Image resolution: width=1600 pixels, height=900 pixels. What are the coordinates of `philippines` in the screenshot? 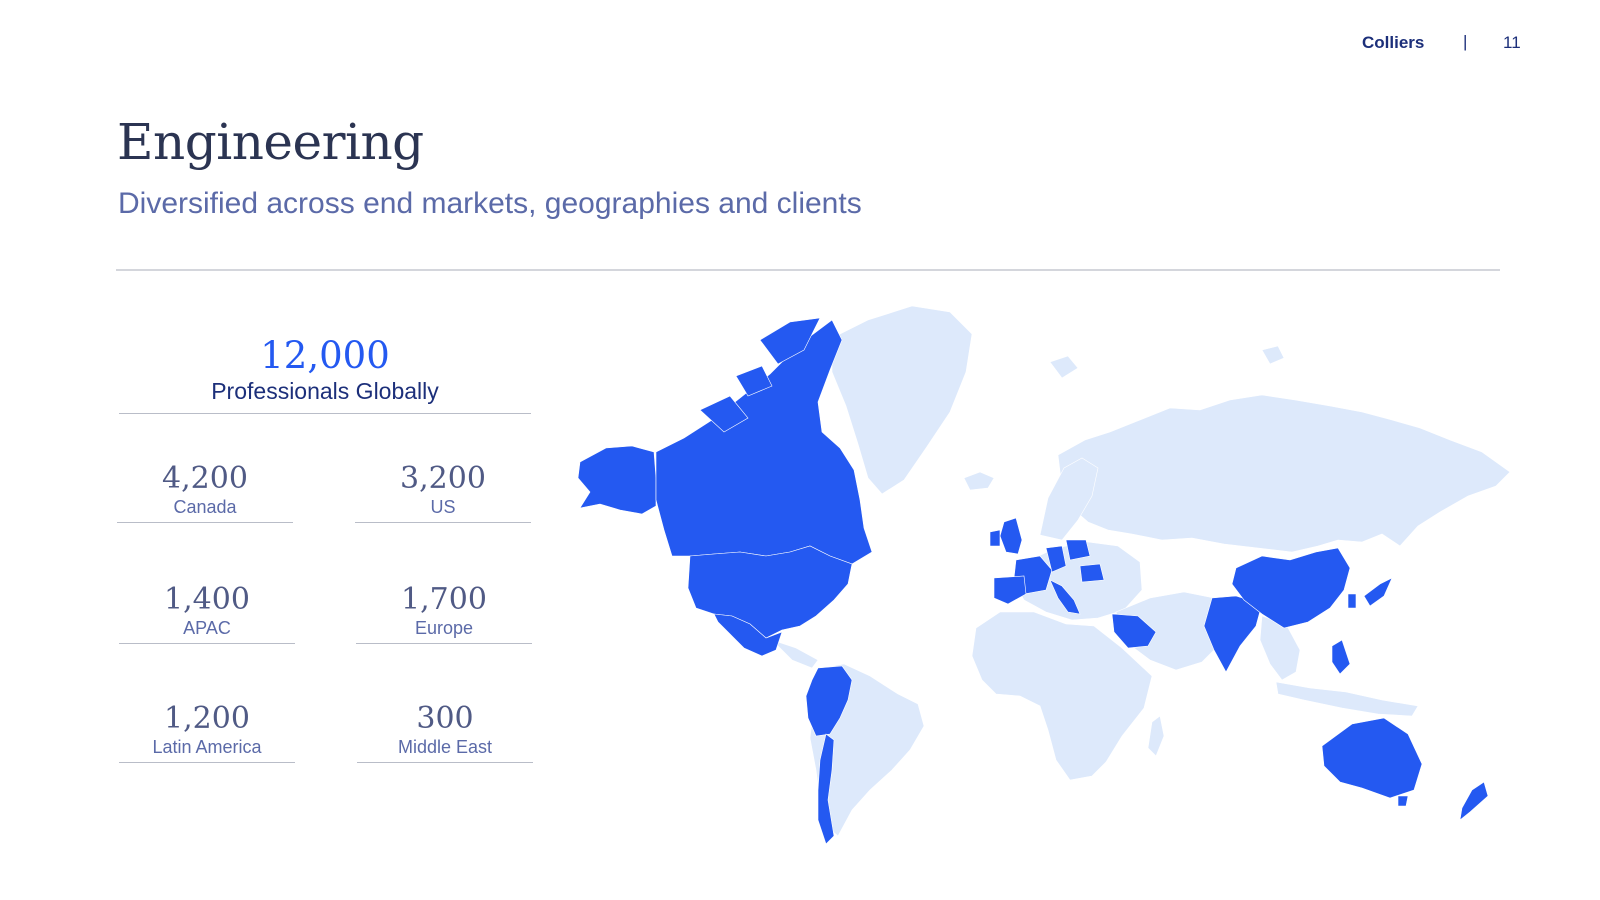 It's located at (1341, 657).